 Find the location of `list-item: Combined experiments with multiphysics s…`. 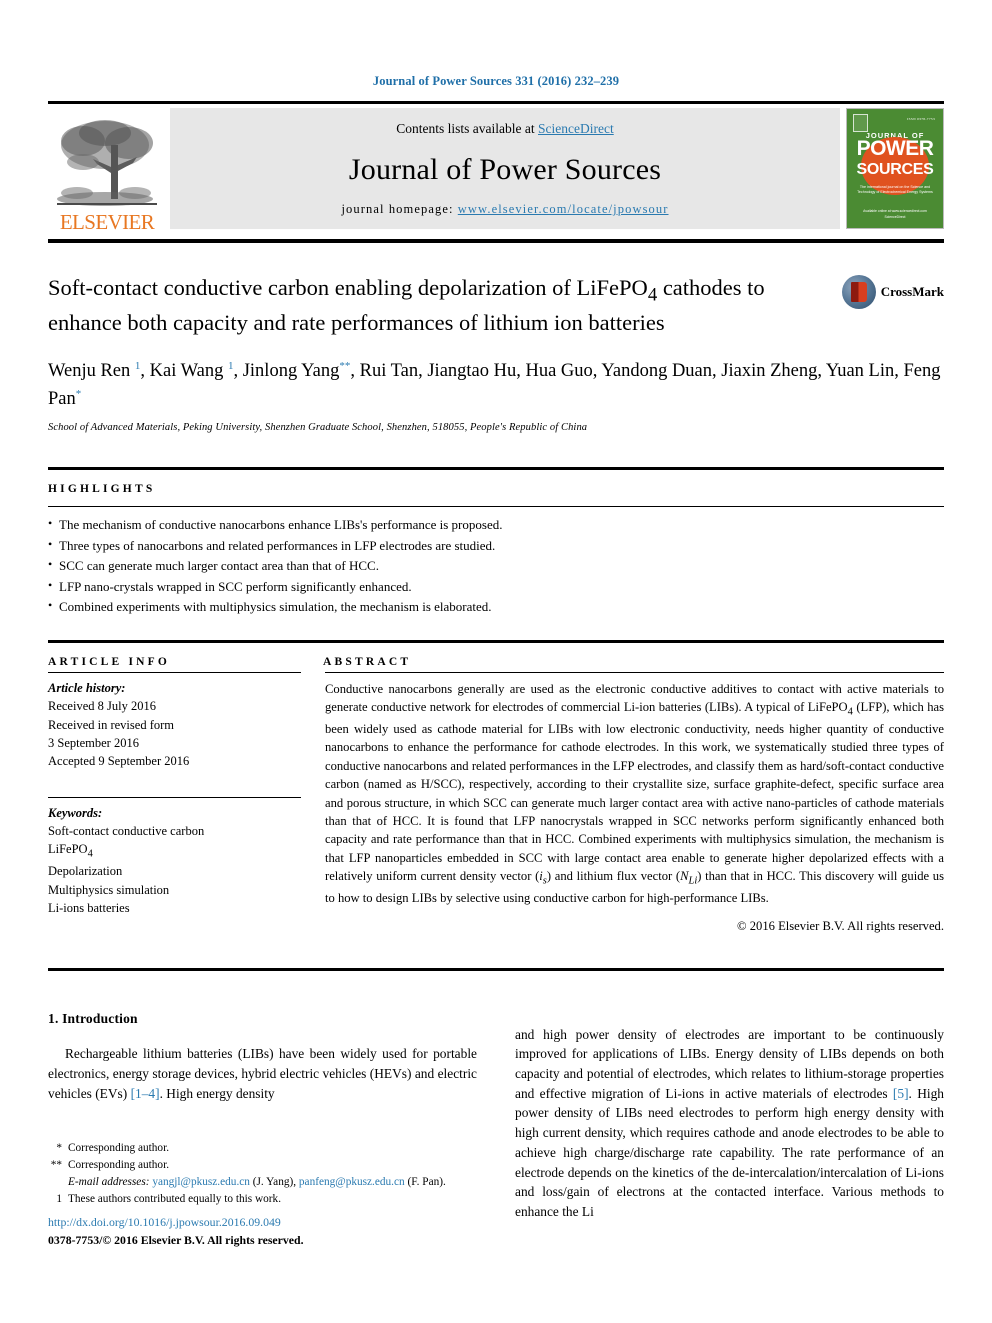

list-item: Combined experiments with multiphysics s… is located at coordinates (496, 607).